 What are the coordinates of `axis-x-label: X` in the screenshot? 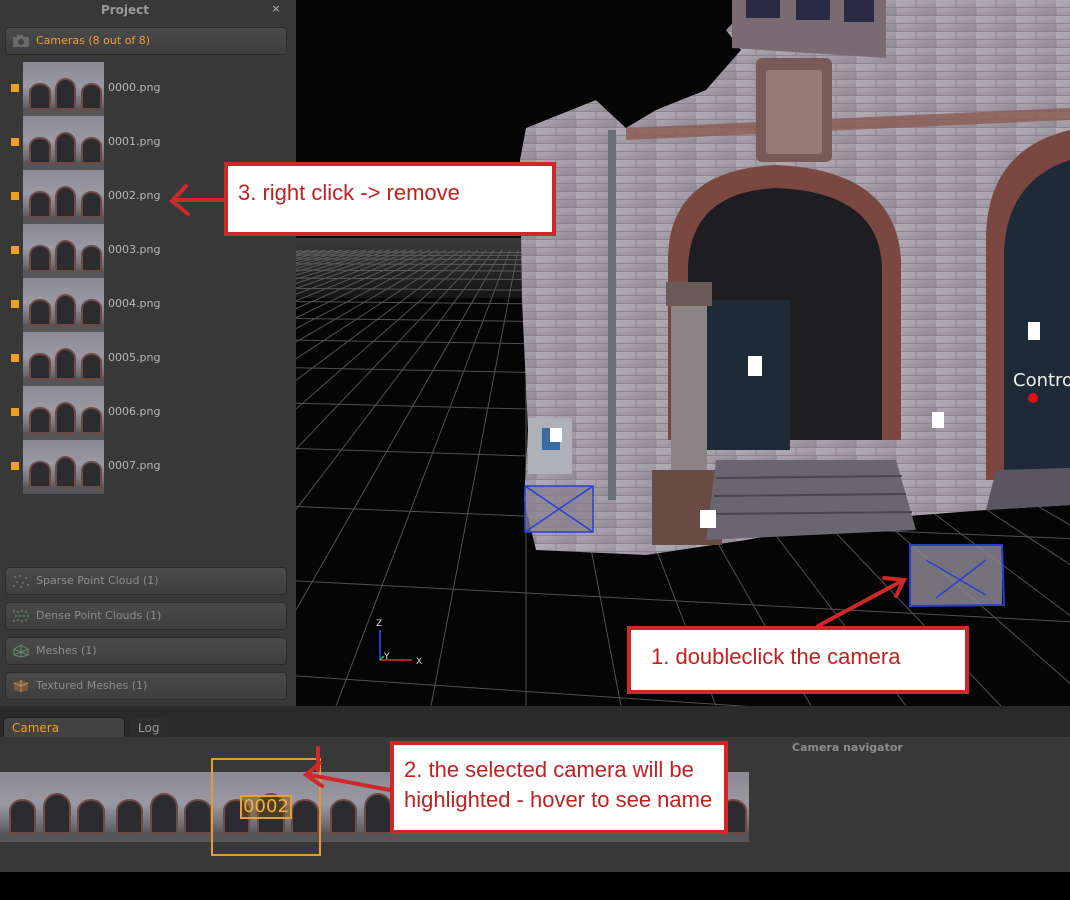 It's located at (419, 662).